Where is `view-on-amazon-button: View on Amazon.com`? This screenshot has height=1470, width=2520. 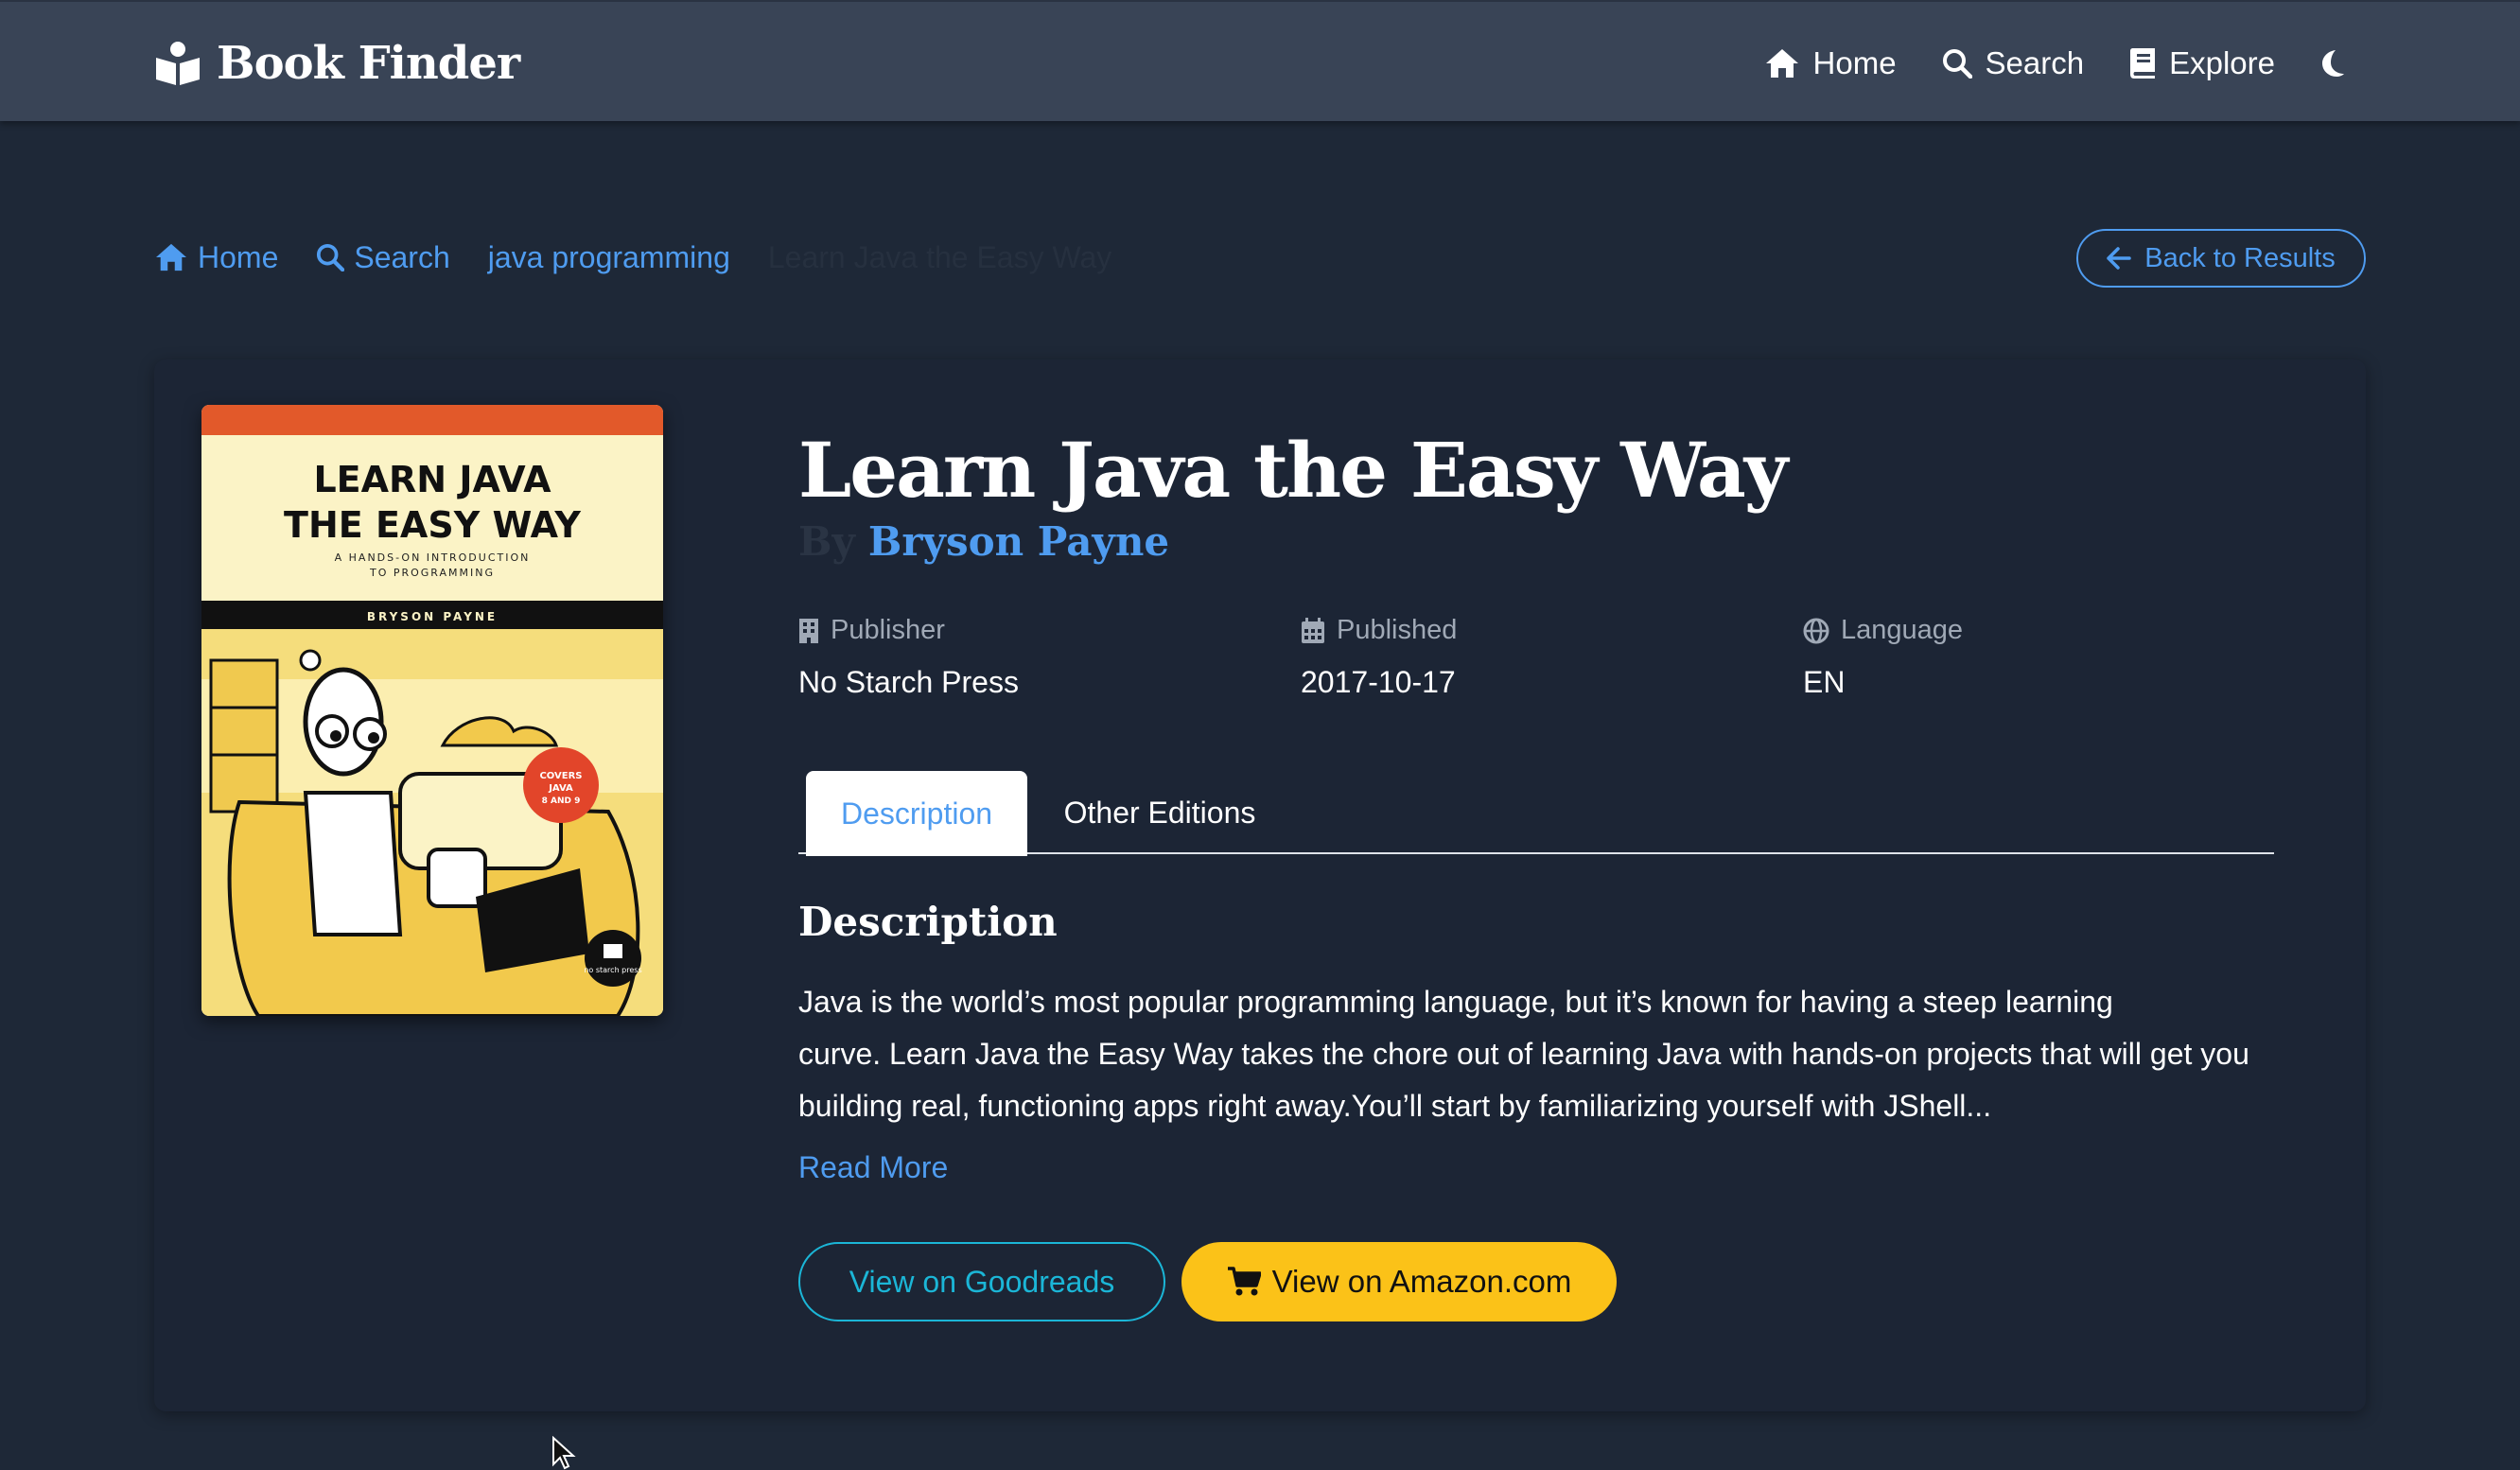 view-on-amazon-button: View on Amazon.com is located at coordinates (1399, 1281).